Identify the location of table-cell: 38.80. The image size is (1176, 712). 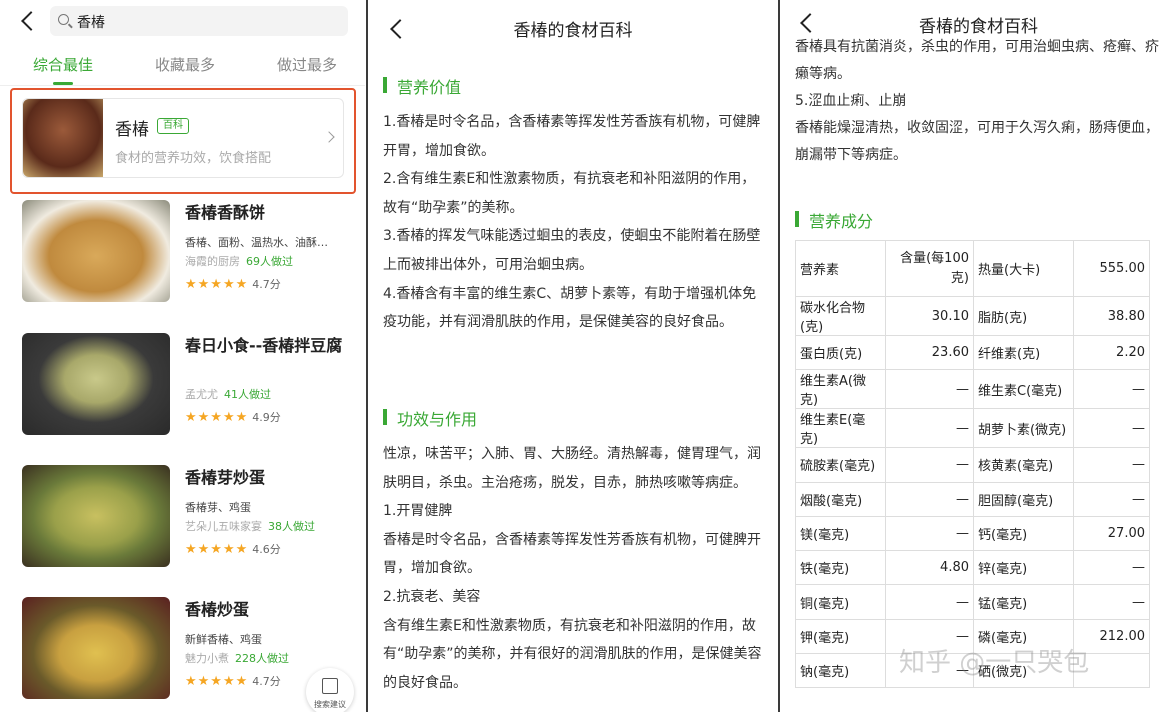
(1111, 316).